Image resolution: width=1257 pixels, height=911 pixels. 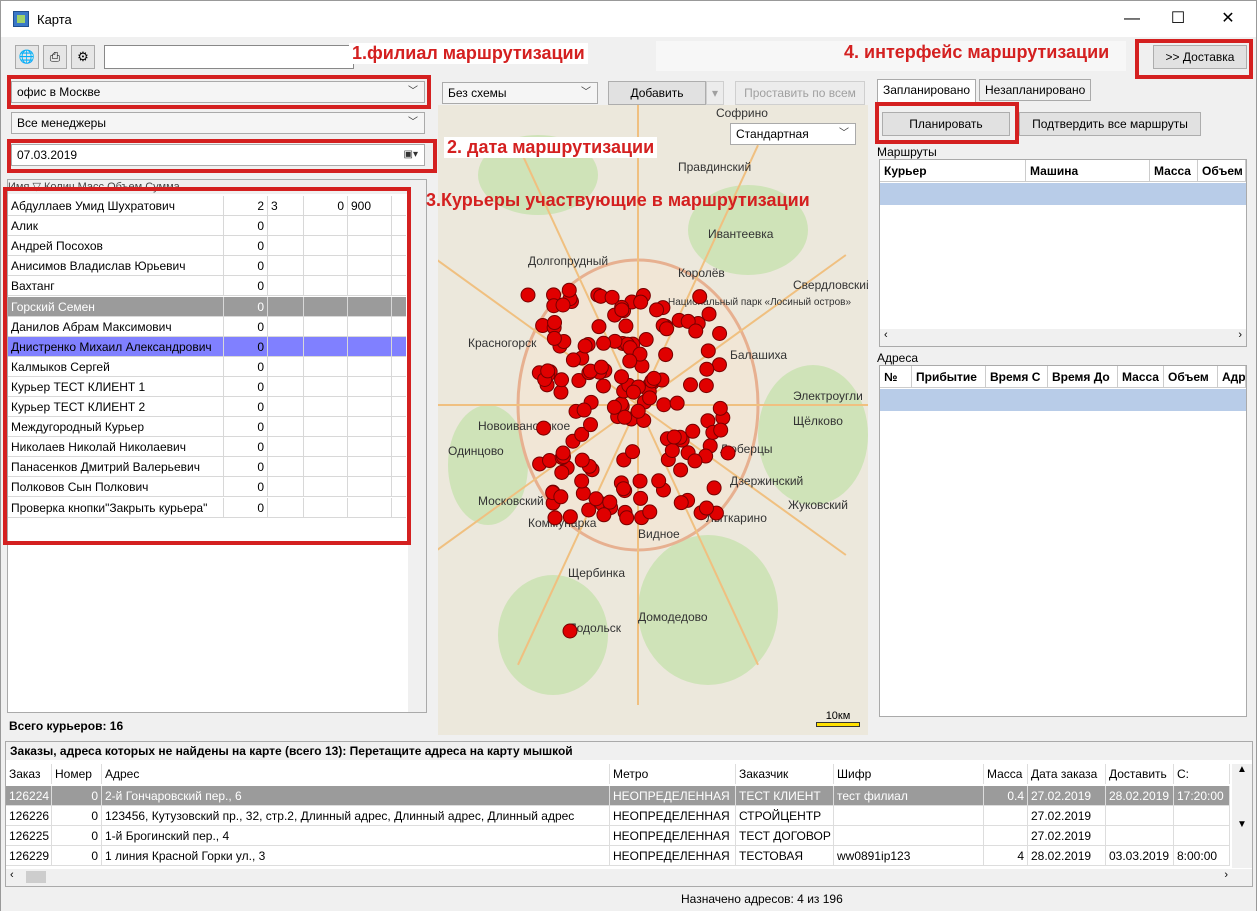 What do you see at coordinates (417, 453) in the screenshot?
I see `grid-scrollbar` at bounding box center [417, 453].